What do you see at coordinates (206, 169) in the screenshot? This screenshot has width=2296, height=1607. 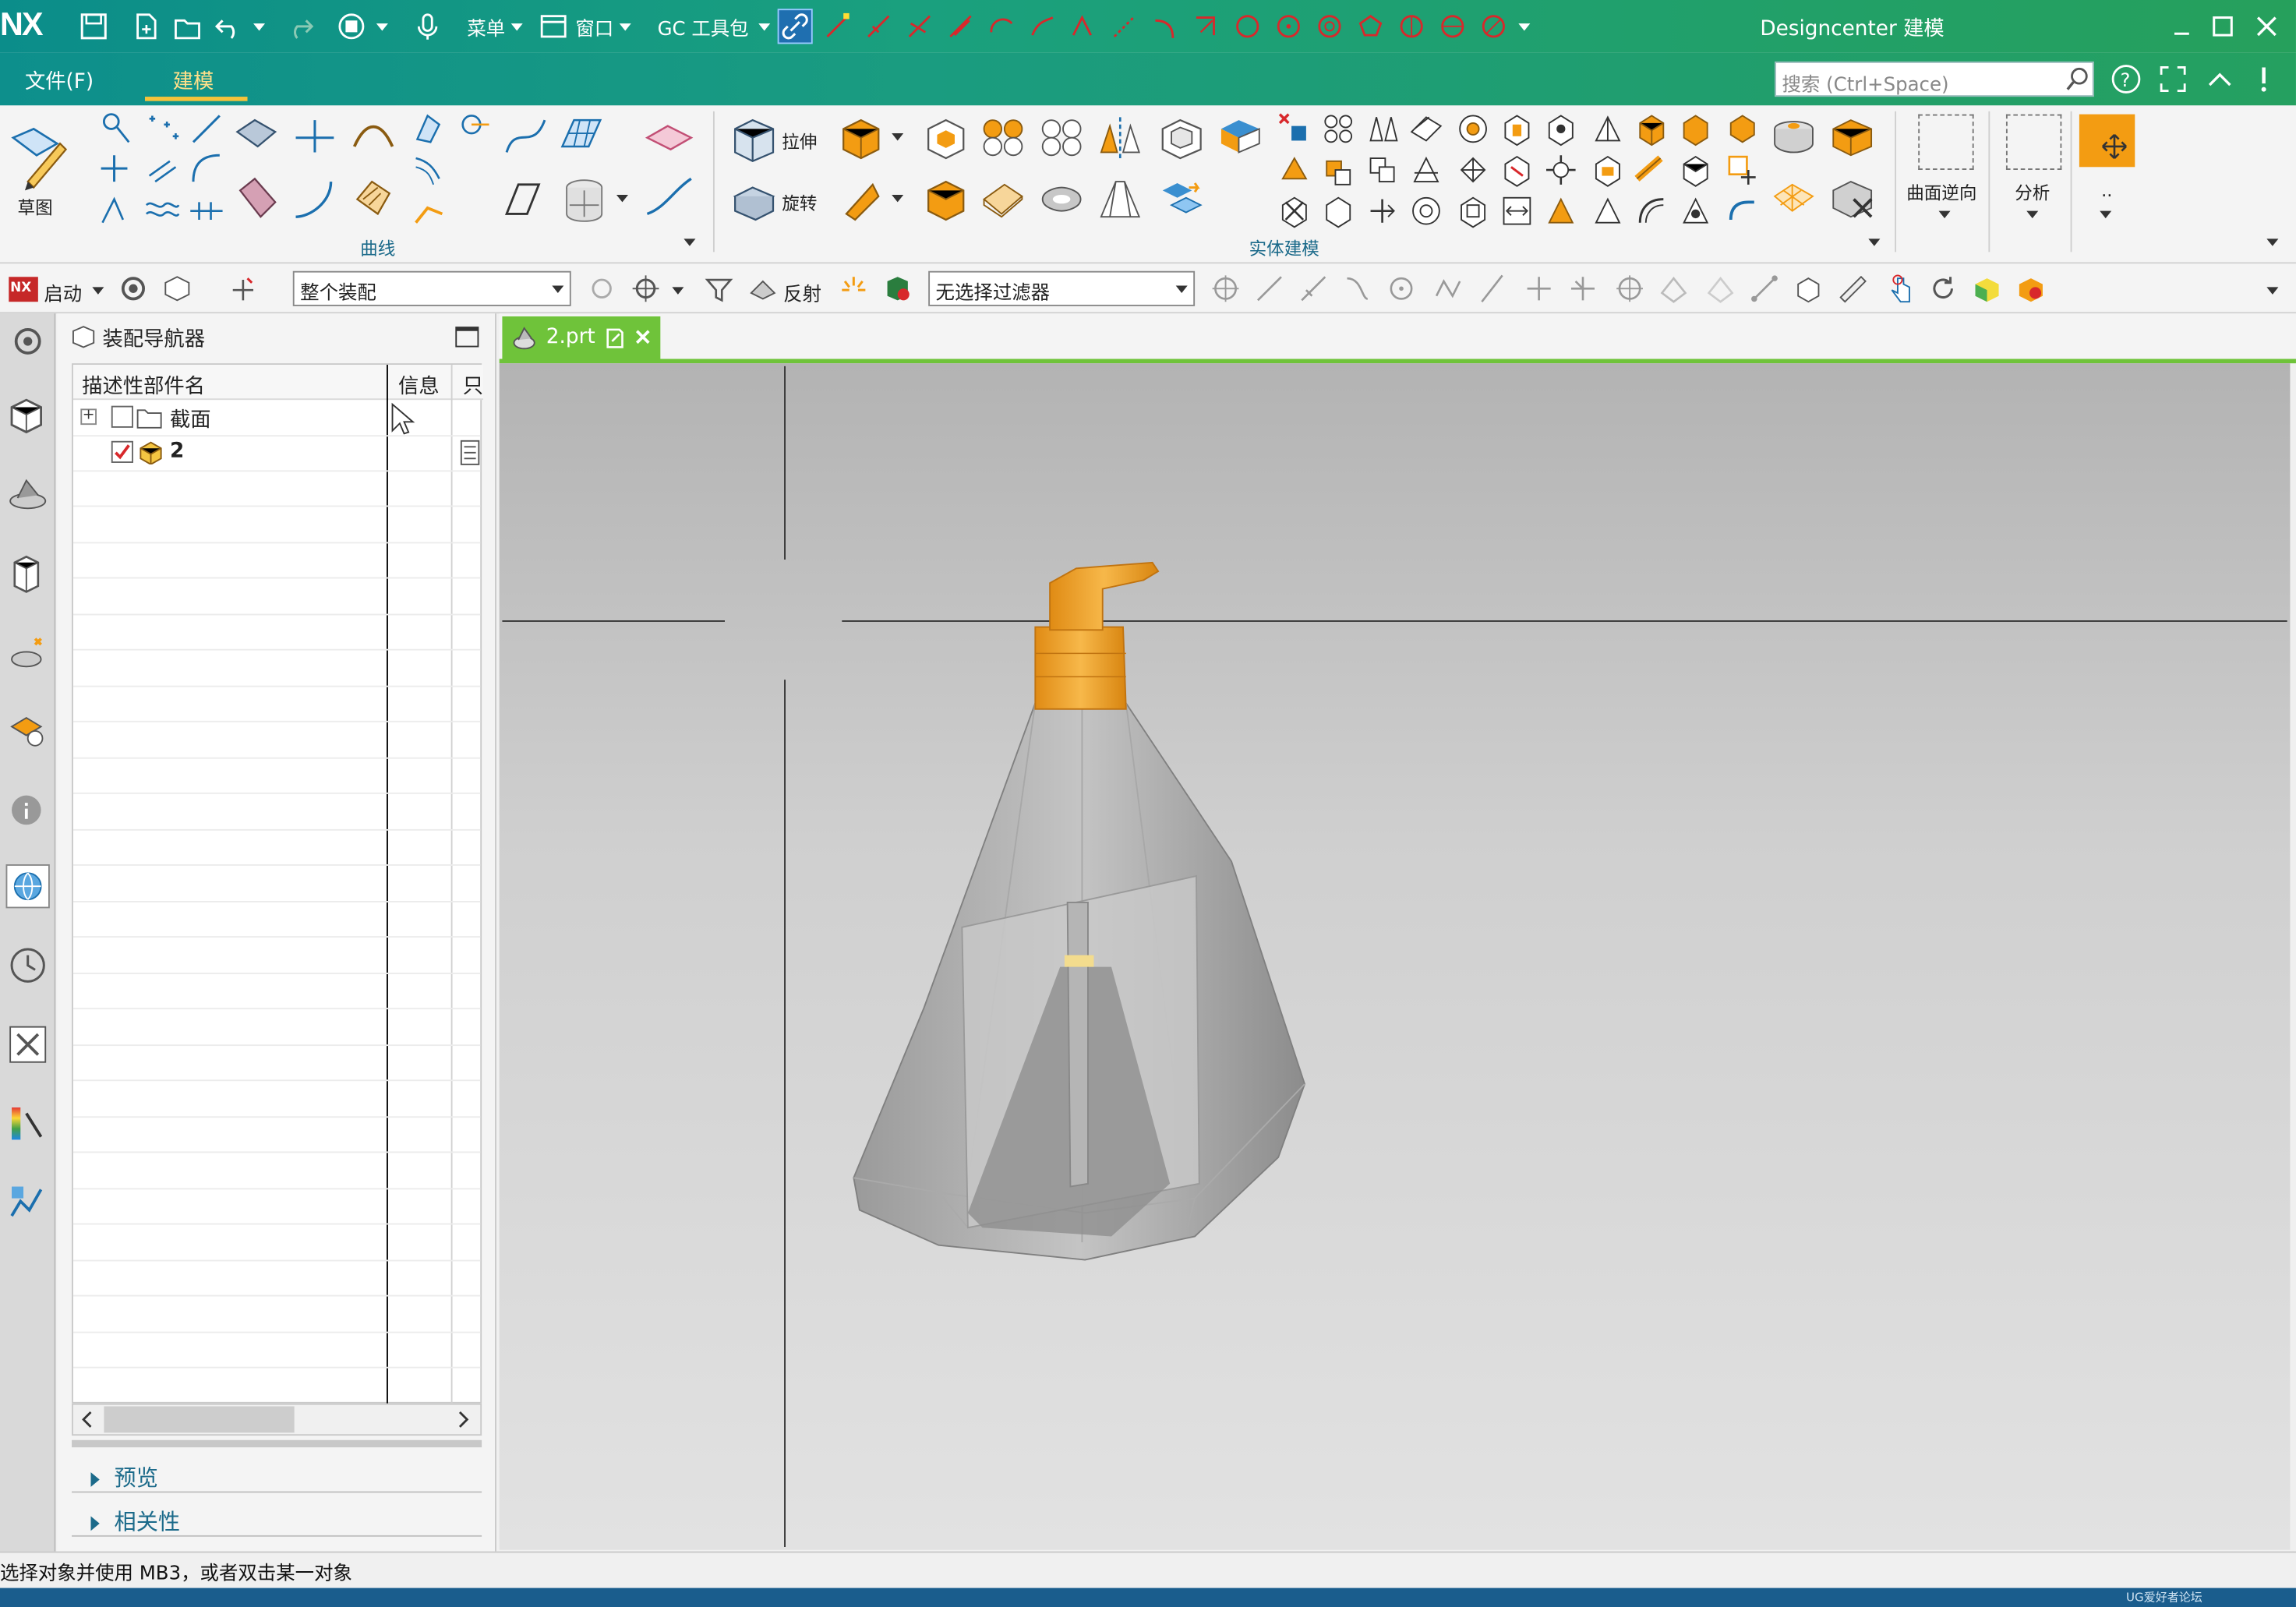 I see `arc-icon` at bounding box center [206, 169].